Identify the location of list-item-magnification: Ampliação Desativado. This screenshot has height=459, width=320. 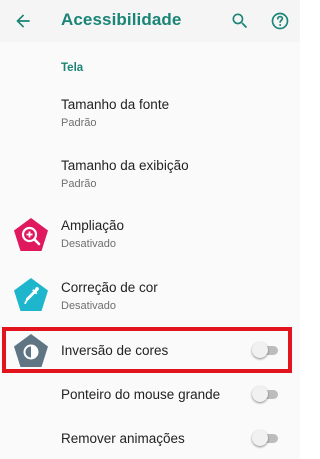
(150, 234).